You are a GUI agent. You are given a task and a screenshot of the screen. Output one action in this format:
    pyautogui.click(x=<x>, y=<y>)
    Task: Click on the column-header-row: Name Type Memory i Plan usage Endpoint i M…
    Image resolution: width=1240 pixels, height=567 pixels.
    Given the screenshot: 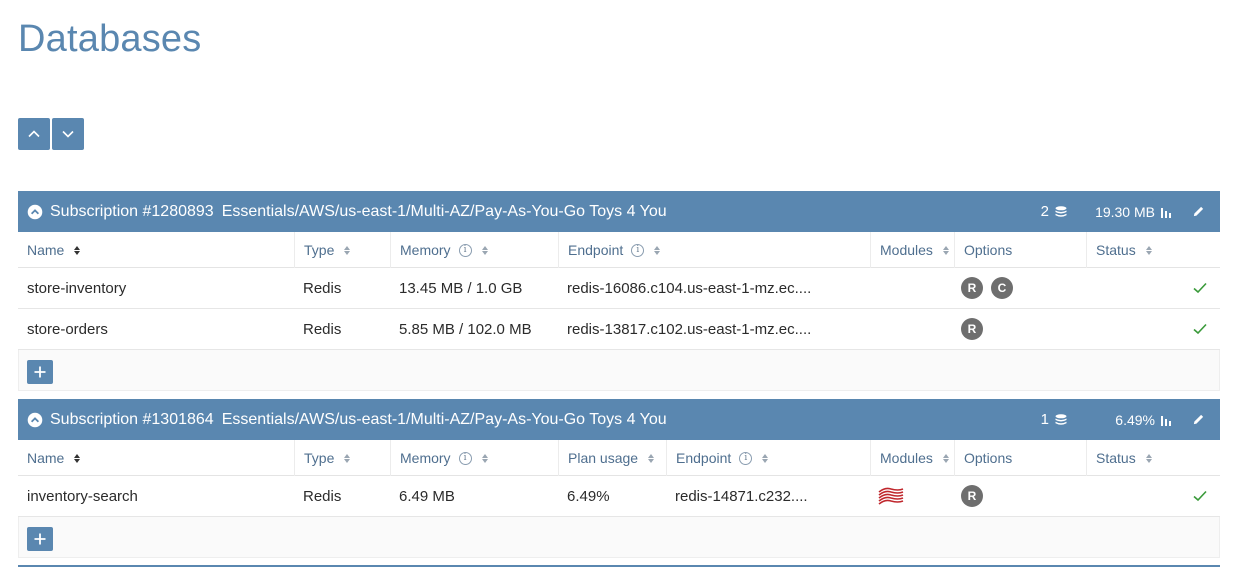 What is the action you would take?
    pyautogui.click(x=619, y=458)
    